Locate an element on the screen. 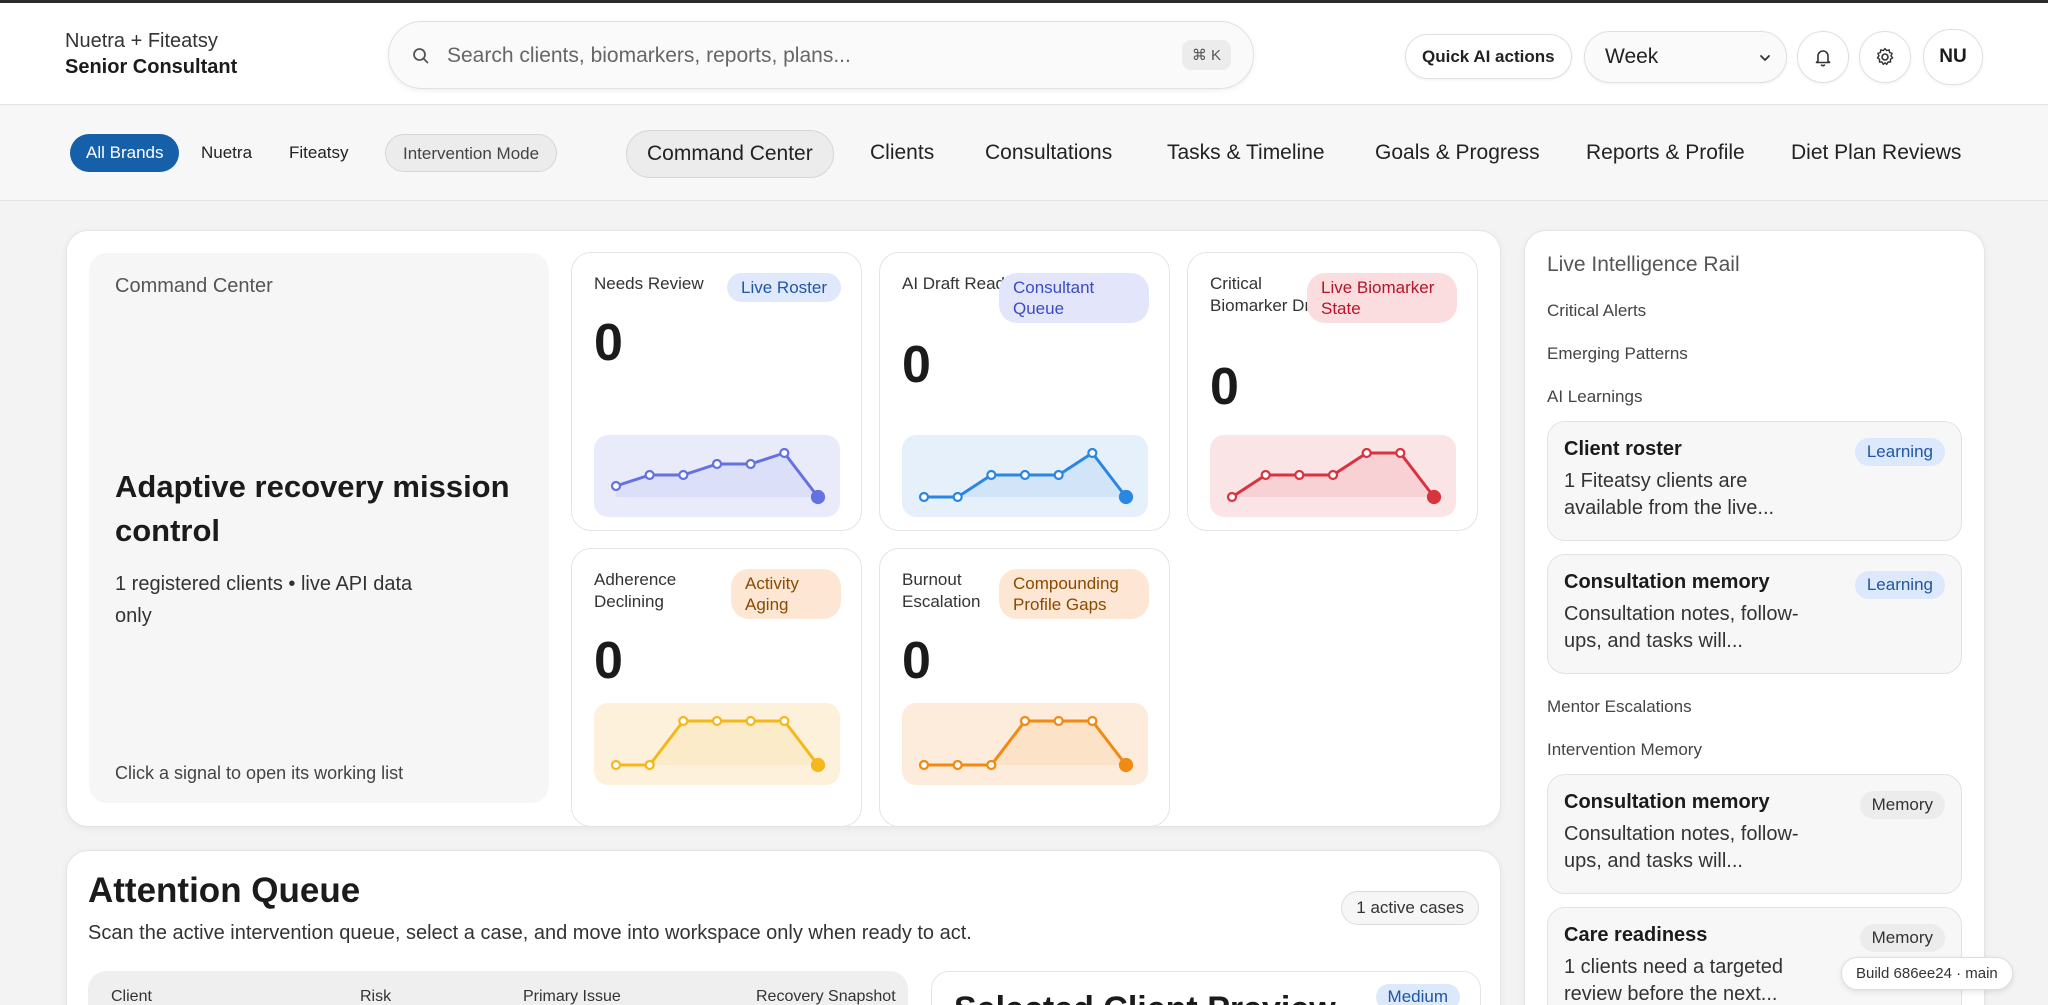  tab-clients: Clients is located at coordinates (902, 154).